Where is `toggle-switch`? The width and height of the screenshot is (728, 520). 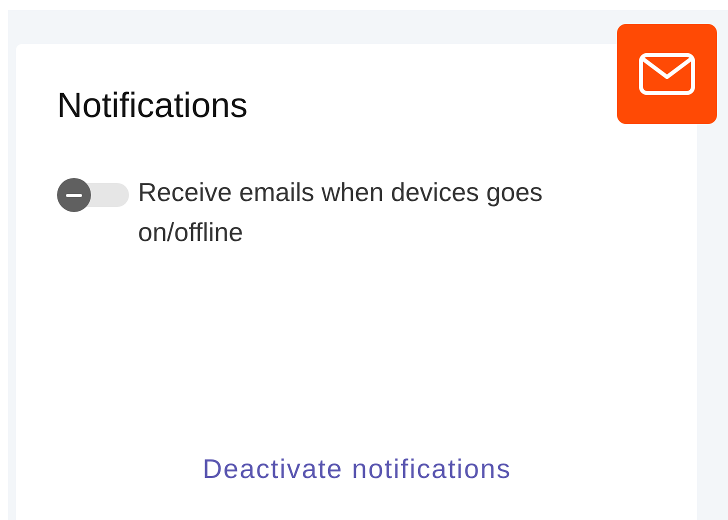
toggle-switch is located at coordinates (93, 195).